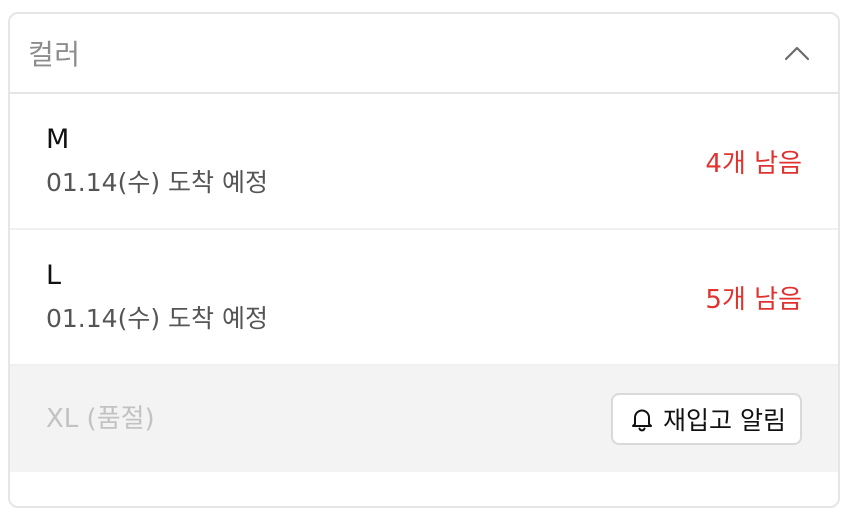 The height and width of the screenshot is (520, 850). Describe the element at coordinates (100, 418) in the screenshot. I see `option-size: XL (품절)` at that location.